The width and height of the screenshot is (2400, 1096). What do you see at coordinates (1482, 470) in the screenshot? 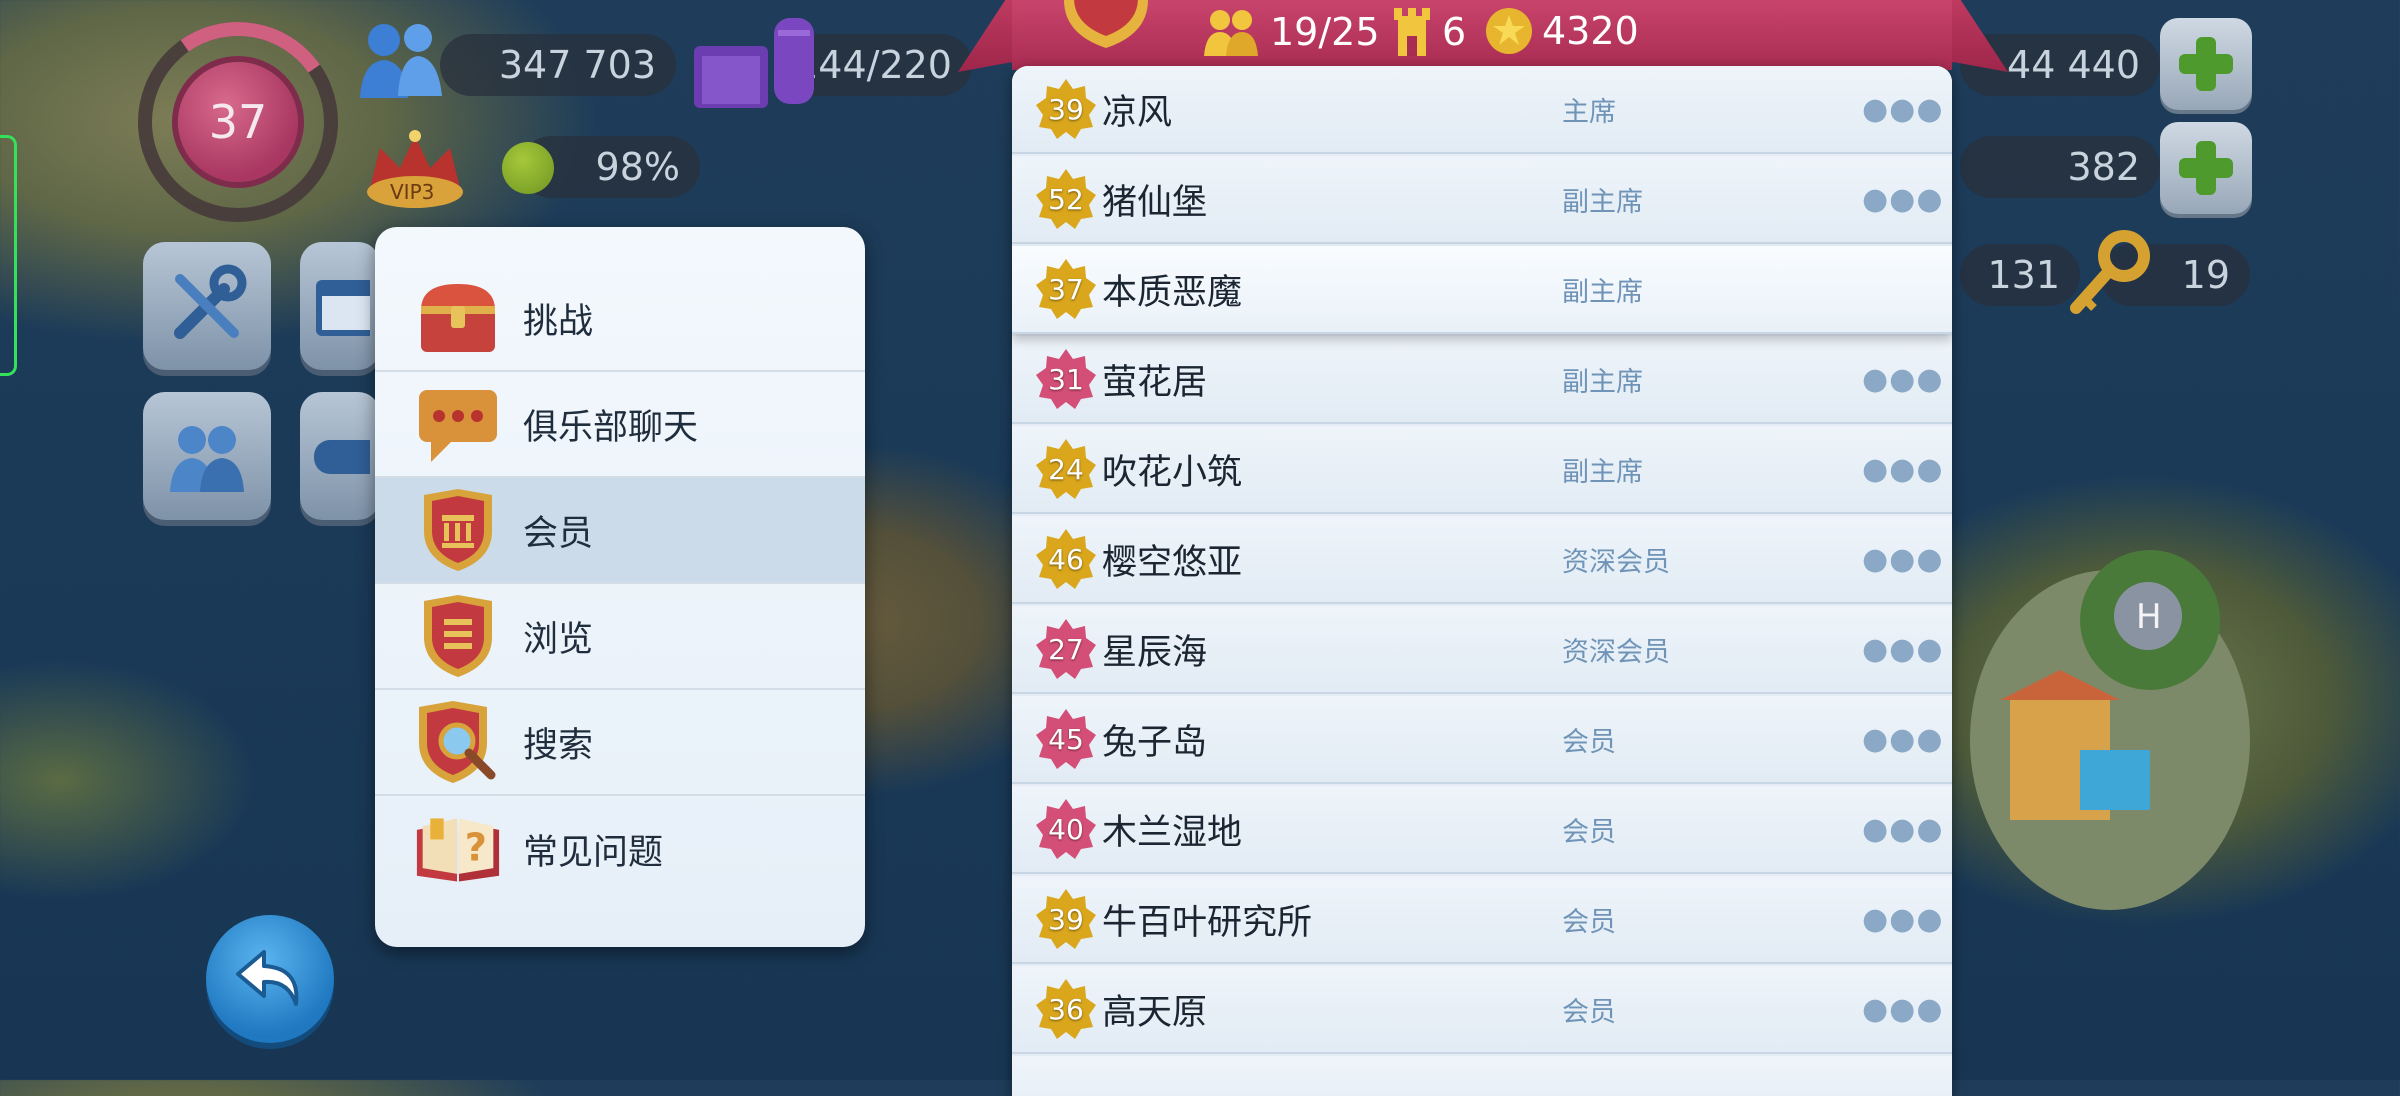
I see `table-row: 24 吹花小筑 副主席 ●●●` at bounding box center [1482, 470].